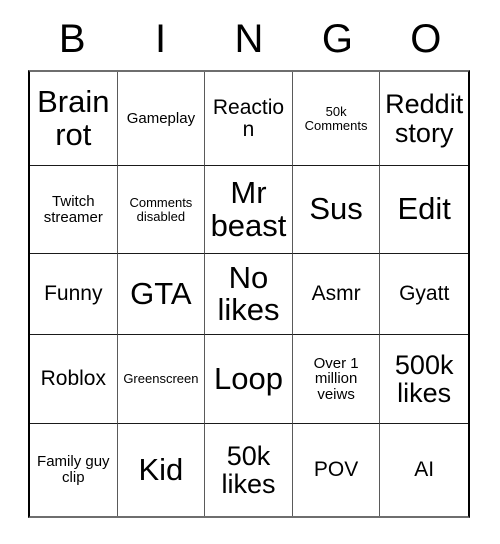 The width and height of the screenshot is (500, 544). I want to click on bingo-cell: Family guy clip, so click(74, 470).